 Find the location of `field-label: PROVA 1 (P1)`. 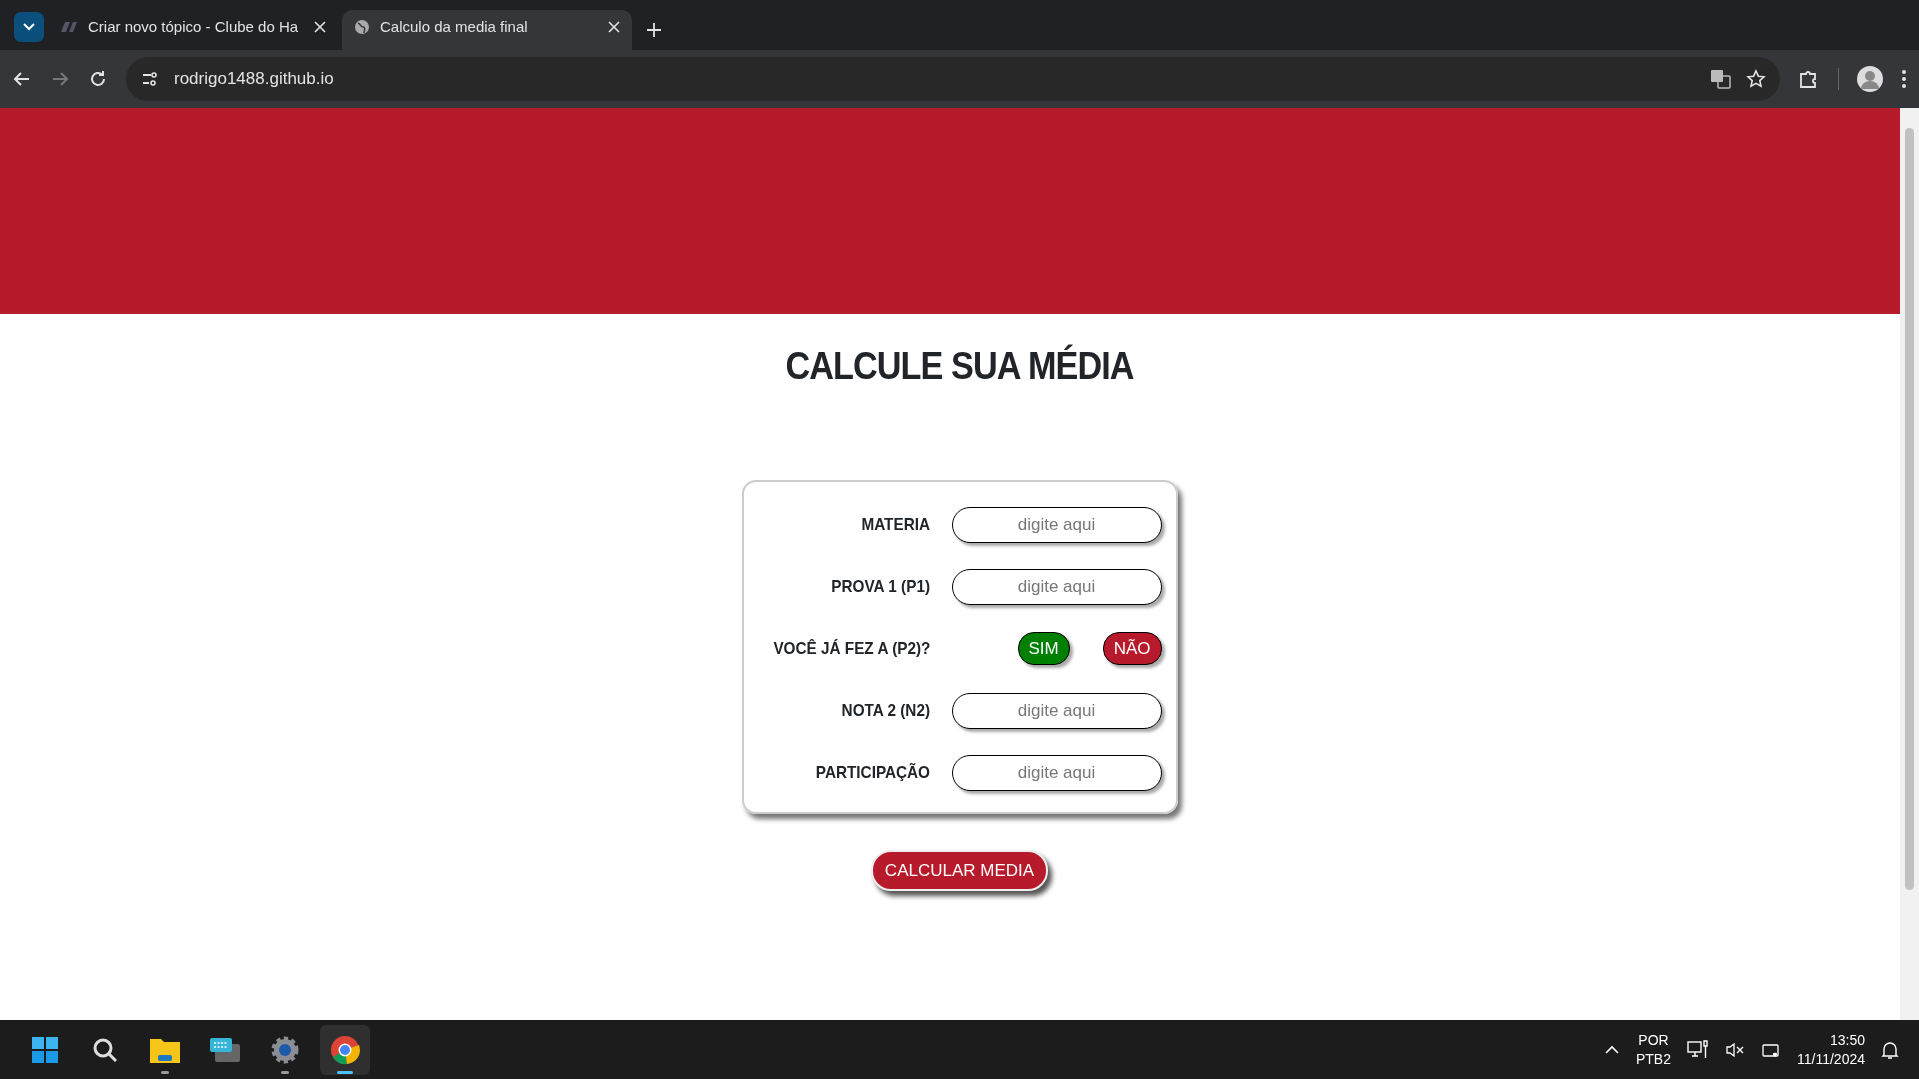

field-label: PROVA 1 (P1) is located at coordinates (879, 586).